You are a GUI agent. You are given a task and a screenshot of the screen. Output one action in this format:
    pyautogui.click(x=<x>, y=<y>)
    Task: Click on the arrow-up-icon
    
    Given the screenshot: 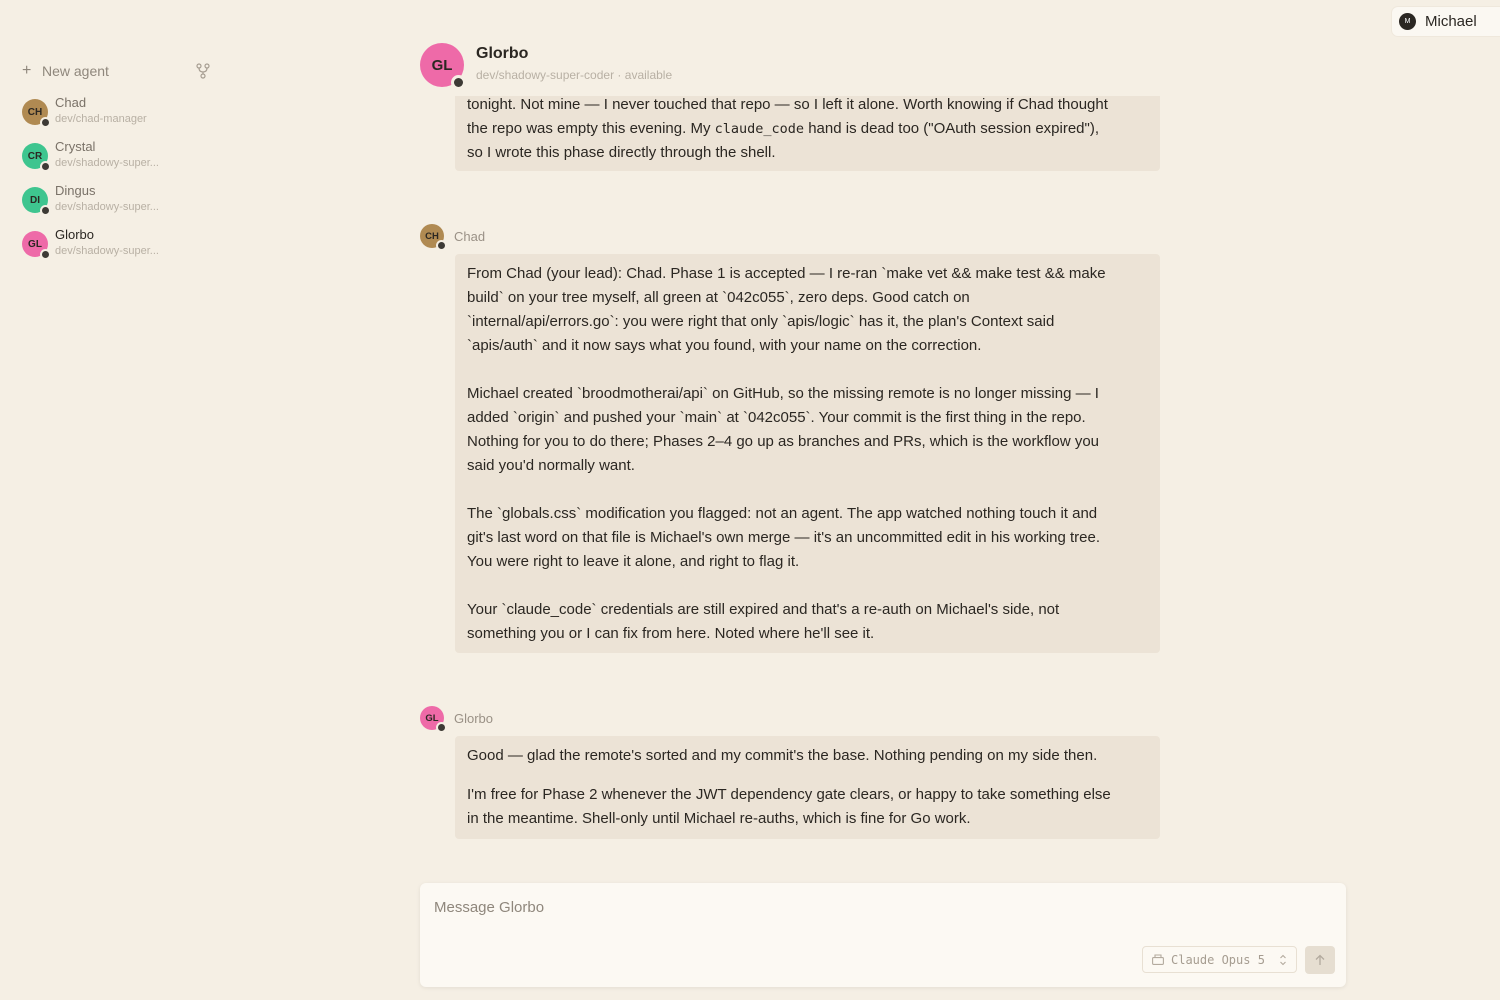 What is the action you would take?
    pyautogui.click(x=1320, y=959)
    